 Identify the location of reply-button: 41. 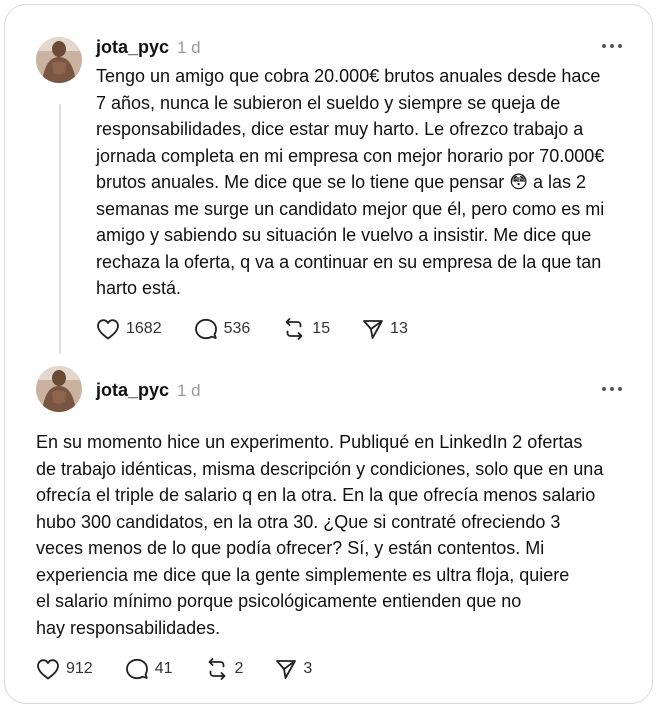
(149, 669).